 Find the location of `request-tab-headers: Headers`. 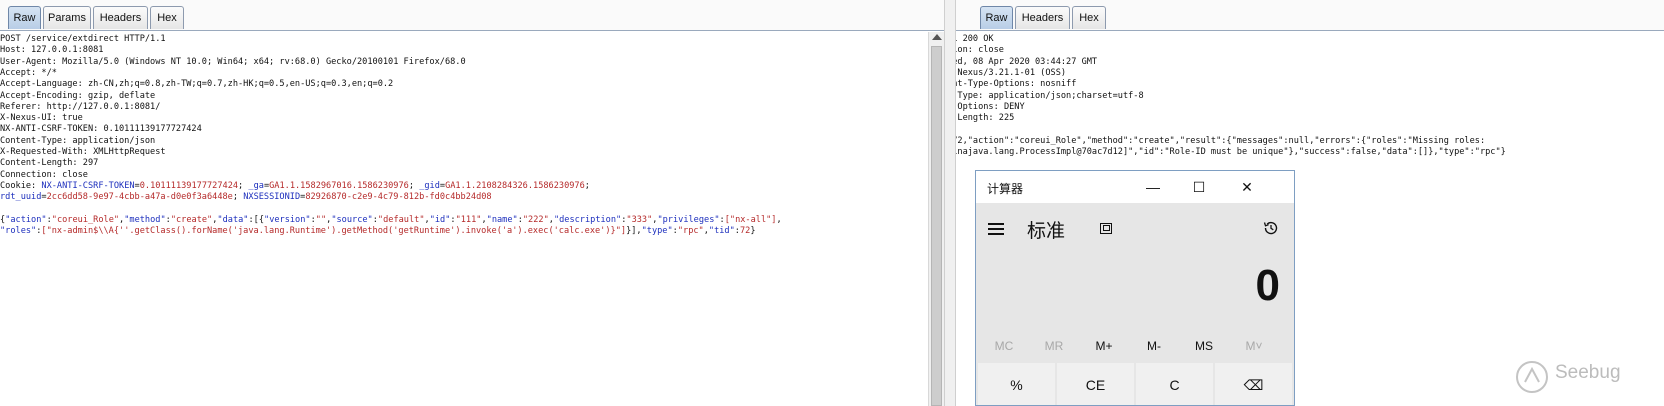

request-tab-headers: Headers is located at coordinates (120, 17).